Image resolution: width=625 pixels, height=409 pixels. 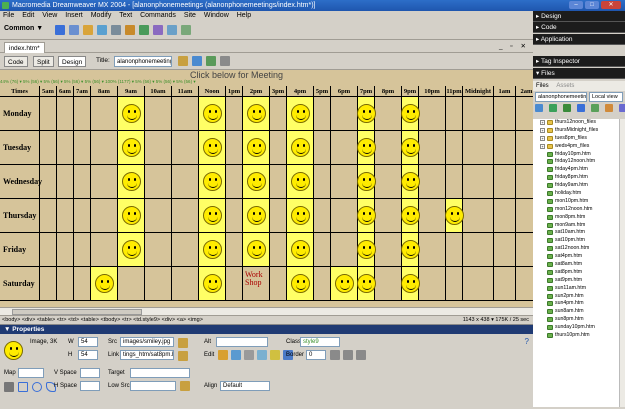 What do you see at coordinates (144, 30) in the screenshot?
I see `media-icon` at bounding box center [144, 30].